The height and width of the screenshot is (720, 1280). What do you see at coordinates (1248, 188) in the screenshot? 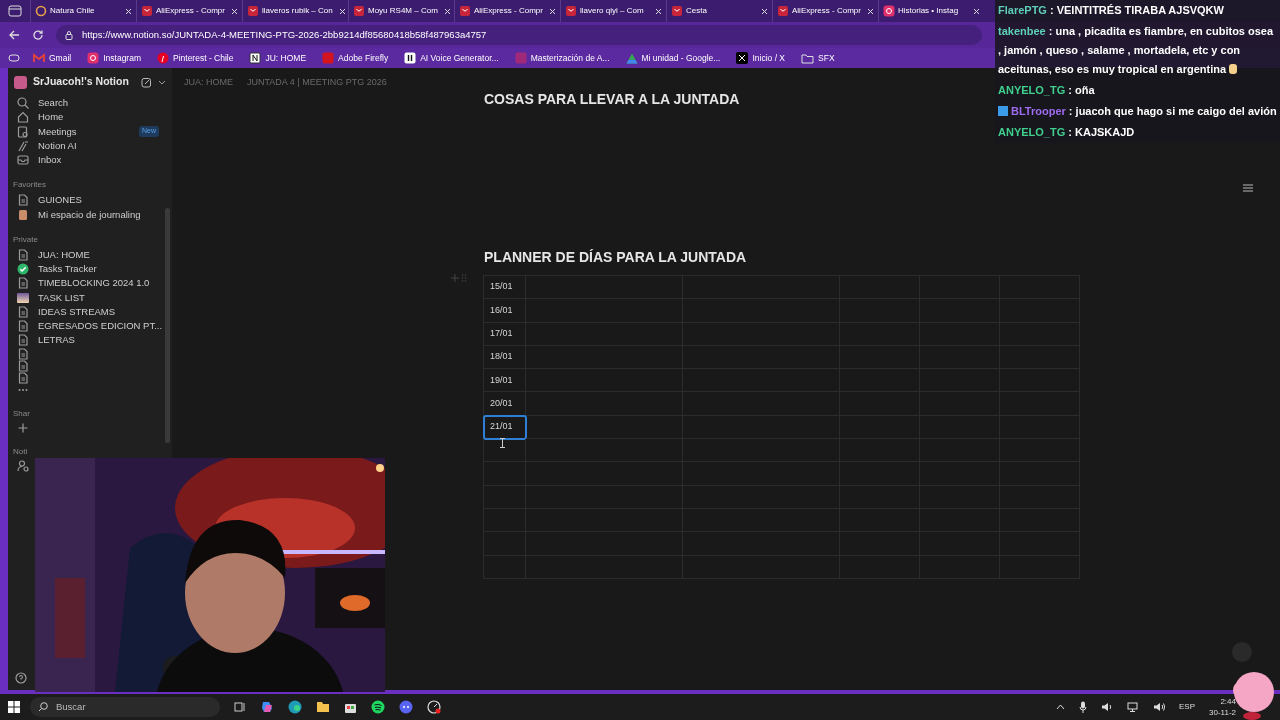
I see `menu-icon` at bounding box center [1248, 188].